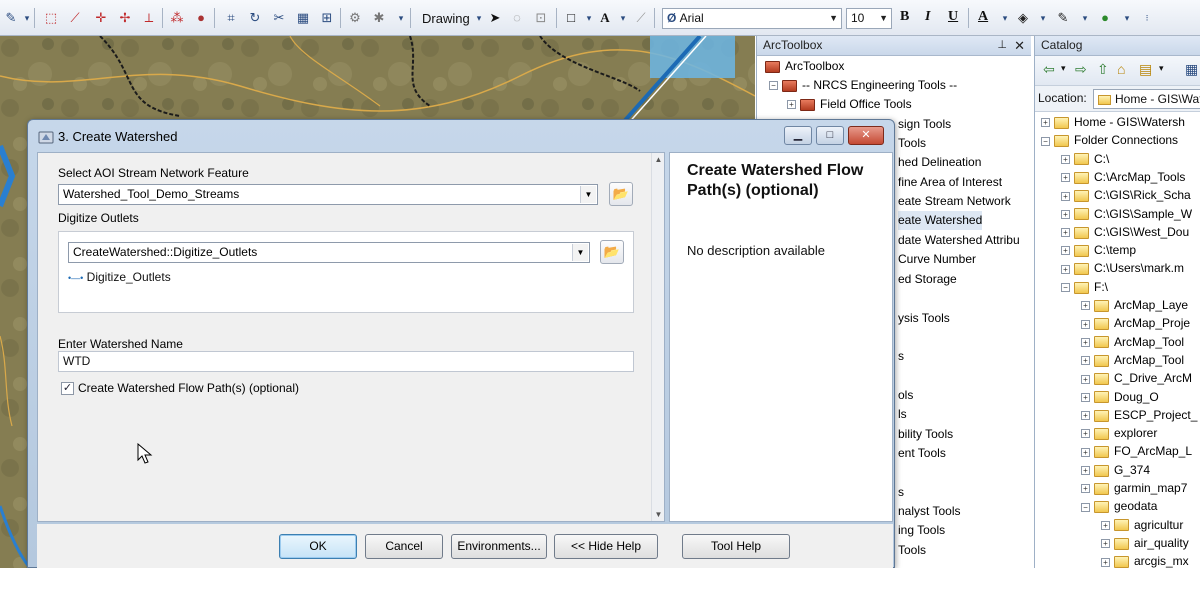 The height and width of the screenshot is (600, 1200). Describe the element at coordinates (1136, 378) in the screenshot. I see `catalog-tree-item: + C_Drive_ArcM` at that location.